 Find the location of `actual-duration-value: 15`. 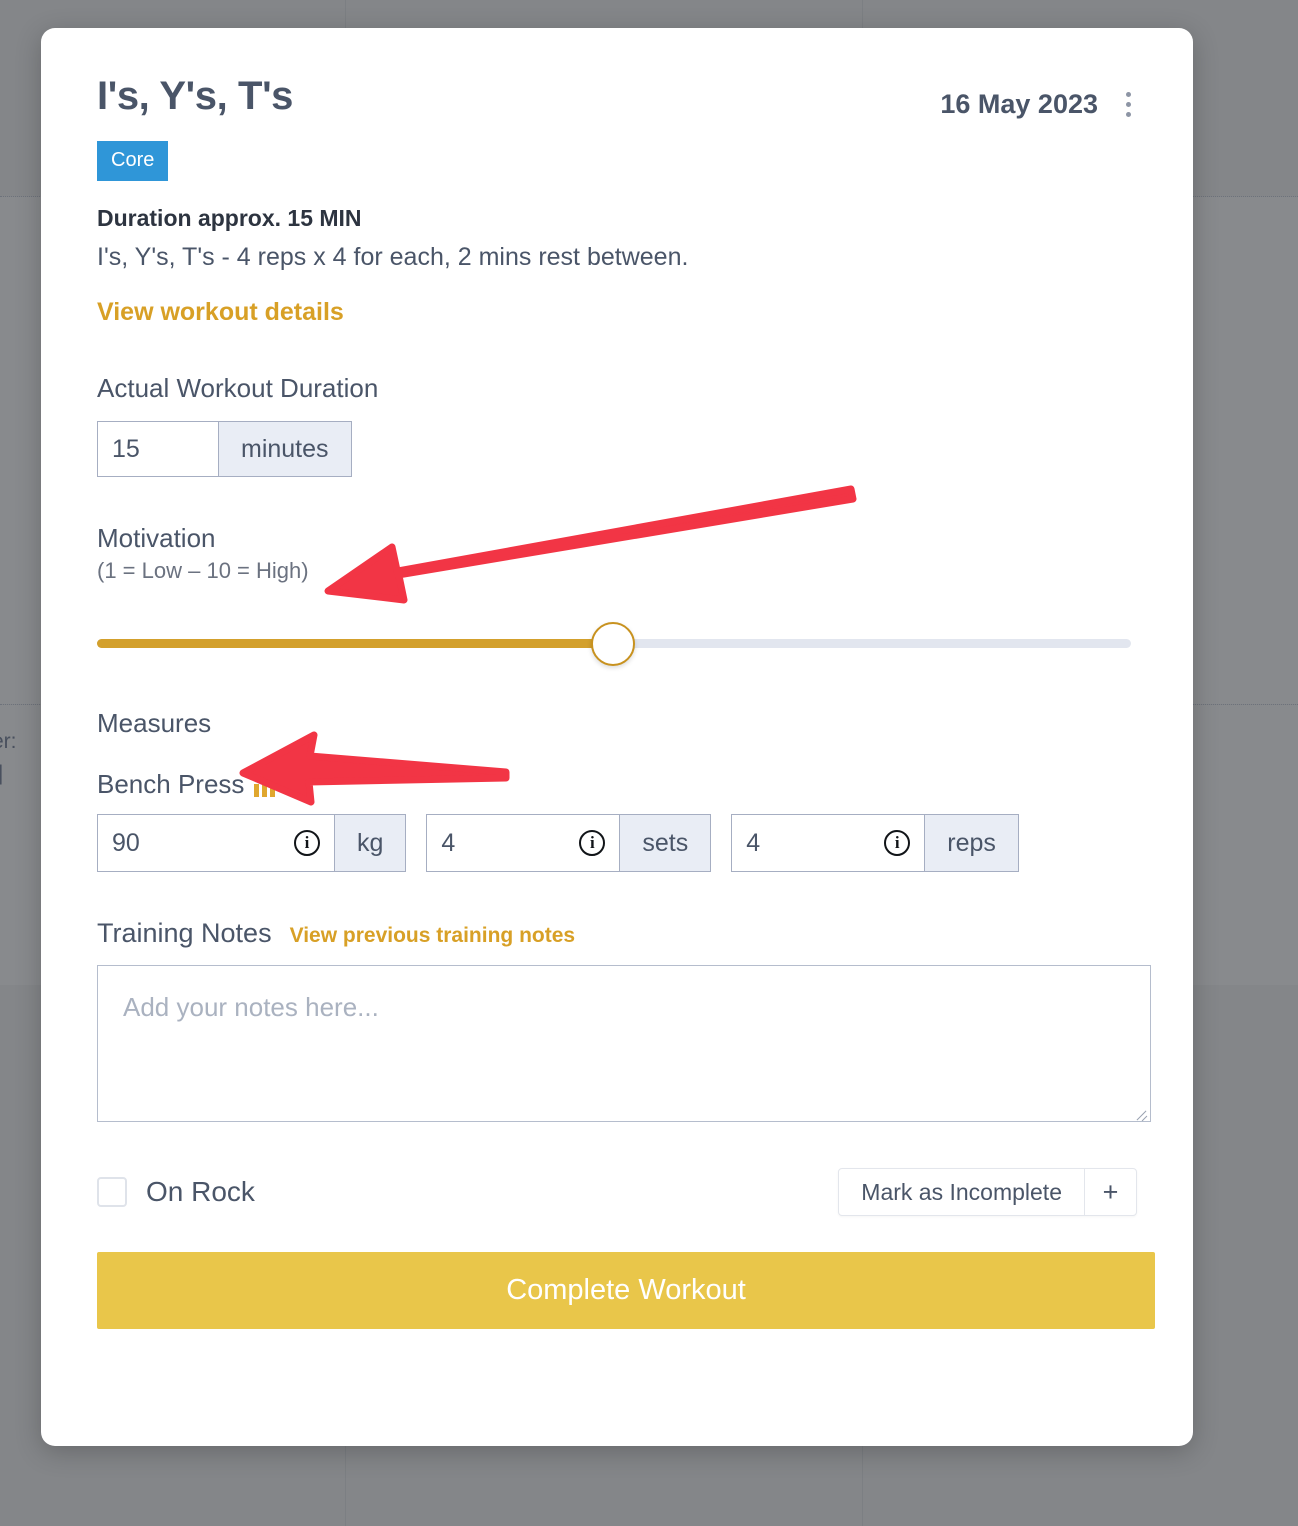

actual-duration-value: 15 is located at coordinates (126, 448).